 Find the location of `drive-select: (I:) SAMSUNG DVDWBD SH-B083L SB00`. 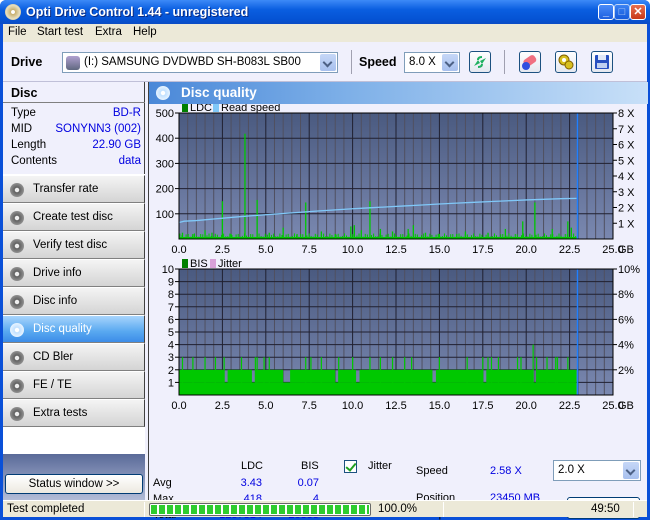

drive-select: (I:) SAMSUNG DVDWBD SH-B083L SB00 is located at coordinates (200, 62).